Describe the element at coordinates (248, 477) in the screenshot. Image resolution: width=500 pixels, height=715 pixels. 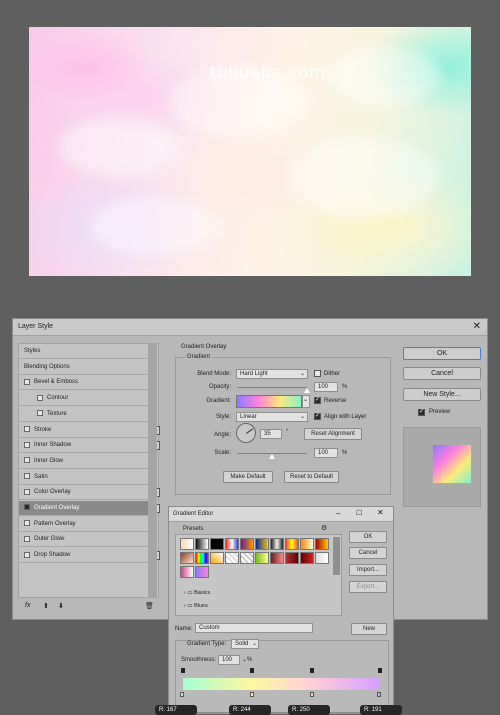
I see `make-default-button: Make Default` at that location.